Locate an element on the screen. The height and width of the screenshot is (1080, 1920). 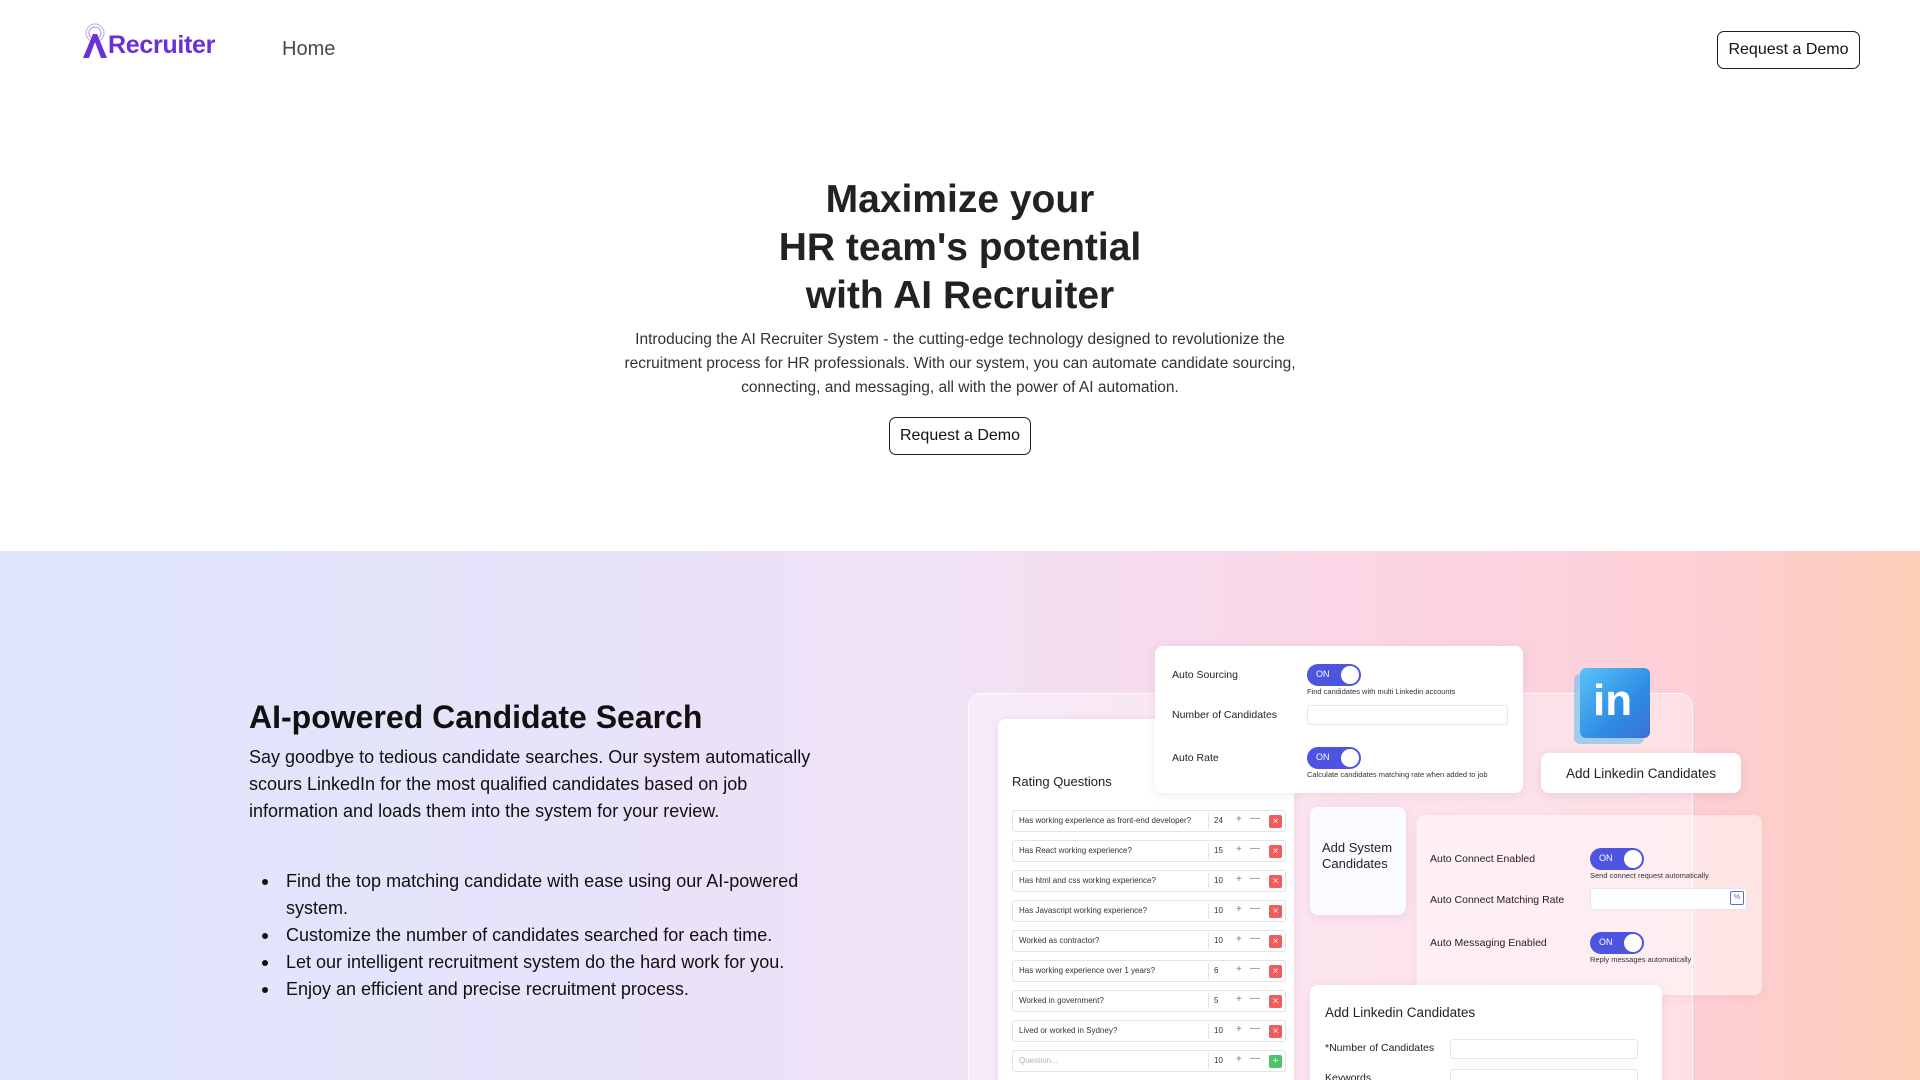
rating-question-row: Worked in government? 5 + — × is located at coordinates (1149, 1001).